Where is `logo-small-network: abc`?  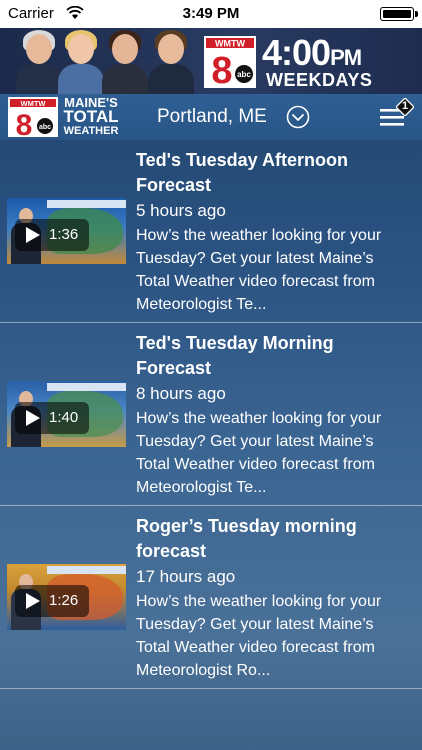
logo-small-network: abc is located at coordinates (45, 127).